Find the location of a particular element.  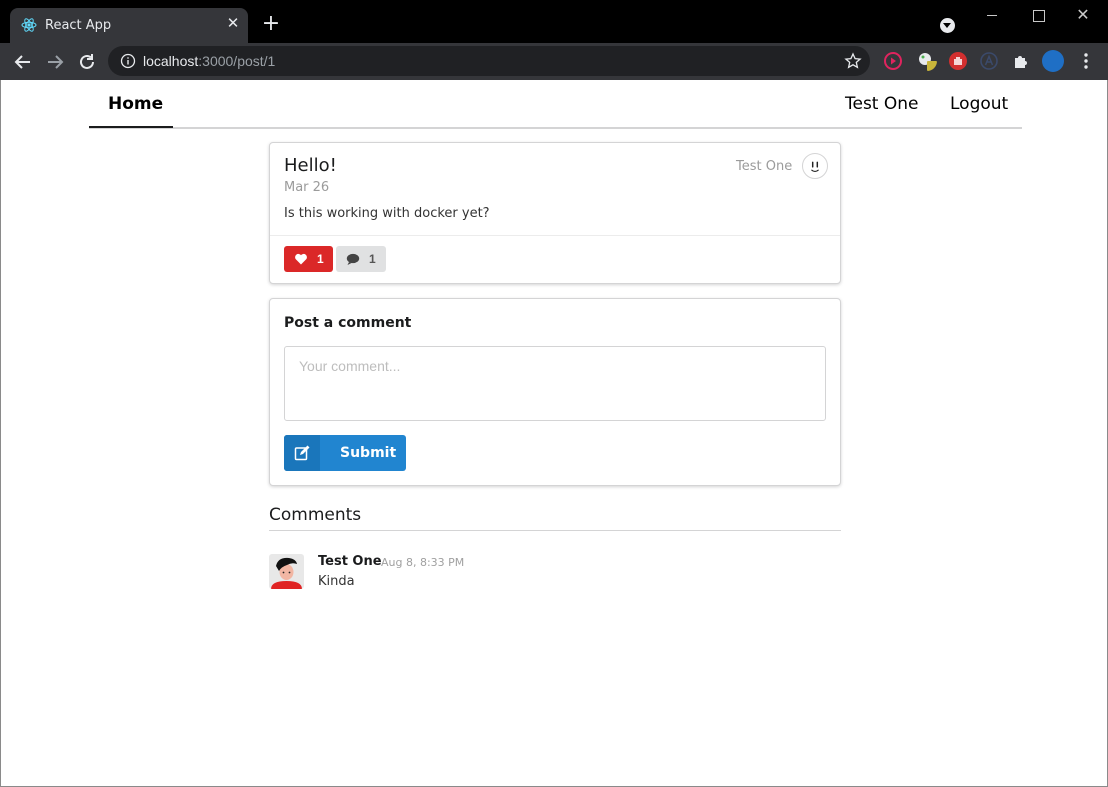

tab-bar: React App ✕ + ✕ is located at coordinates (554, 21).